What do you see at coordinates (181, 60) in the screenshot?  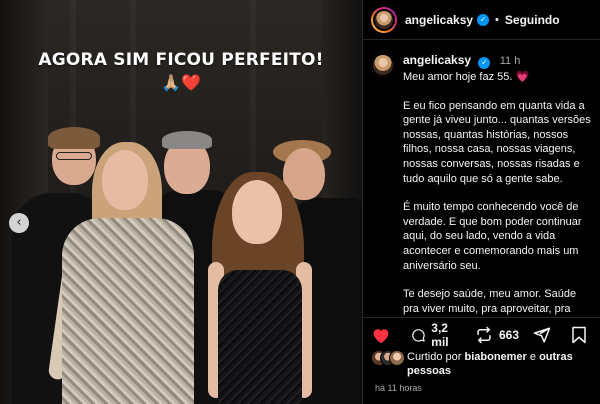 I see `photo-overlay-text: AGORA SIM FICOU PERFEITO!` at bounding box center [181, 60].